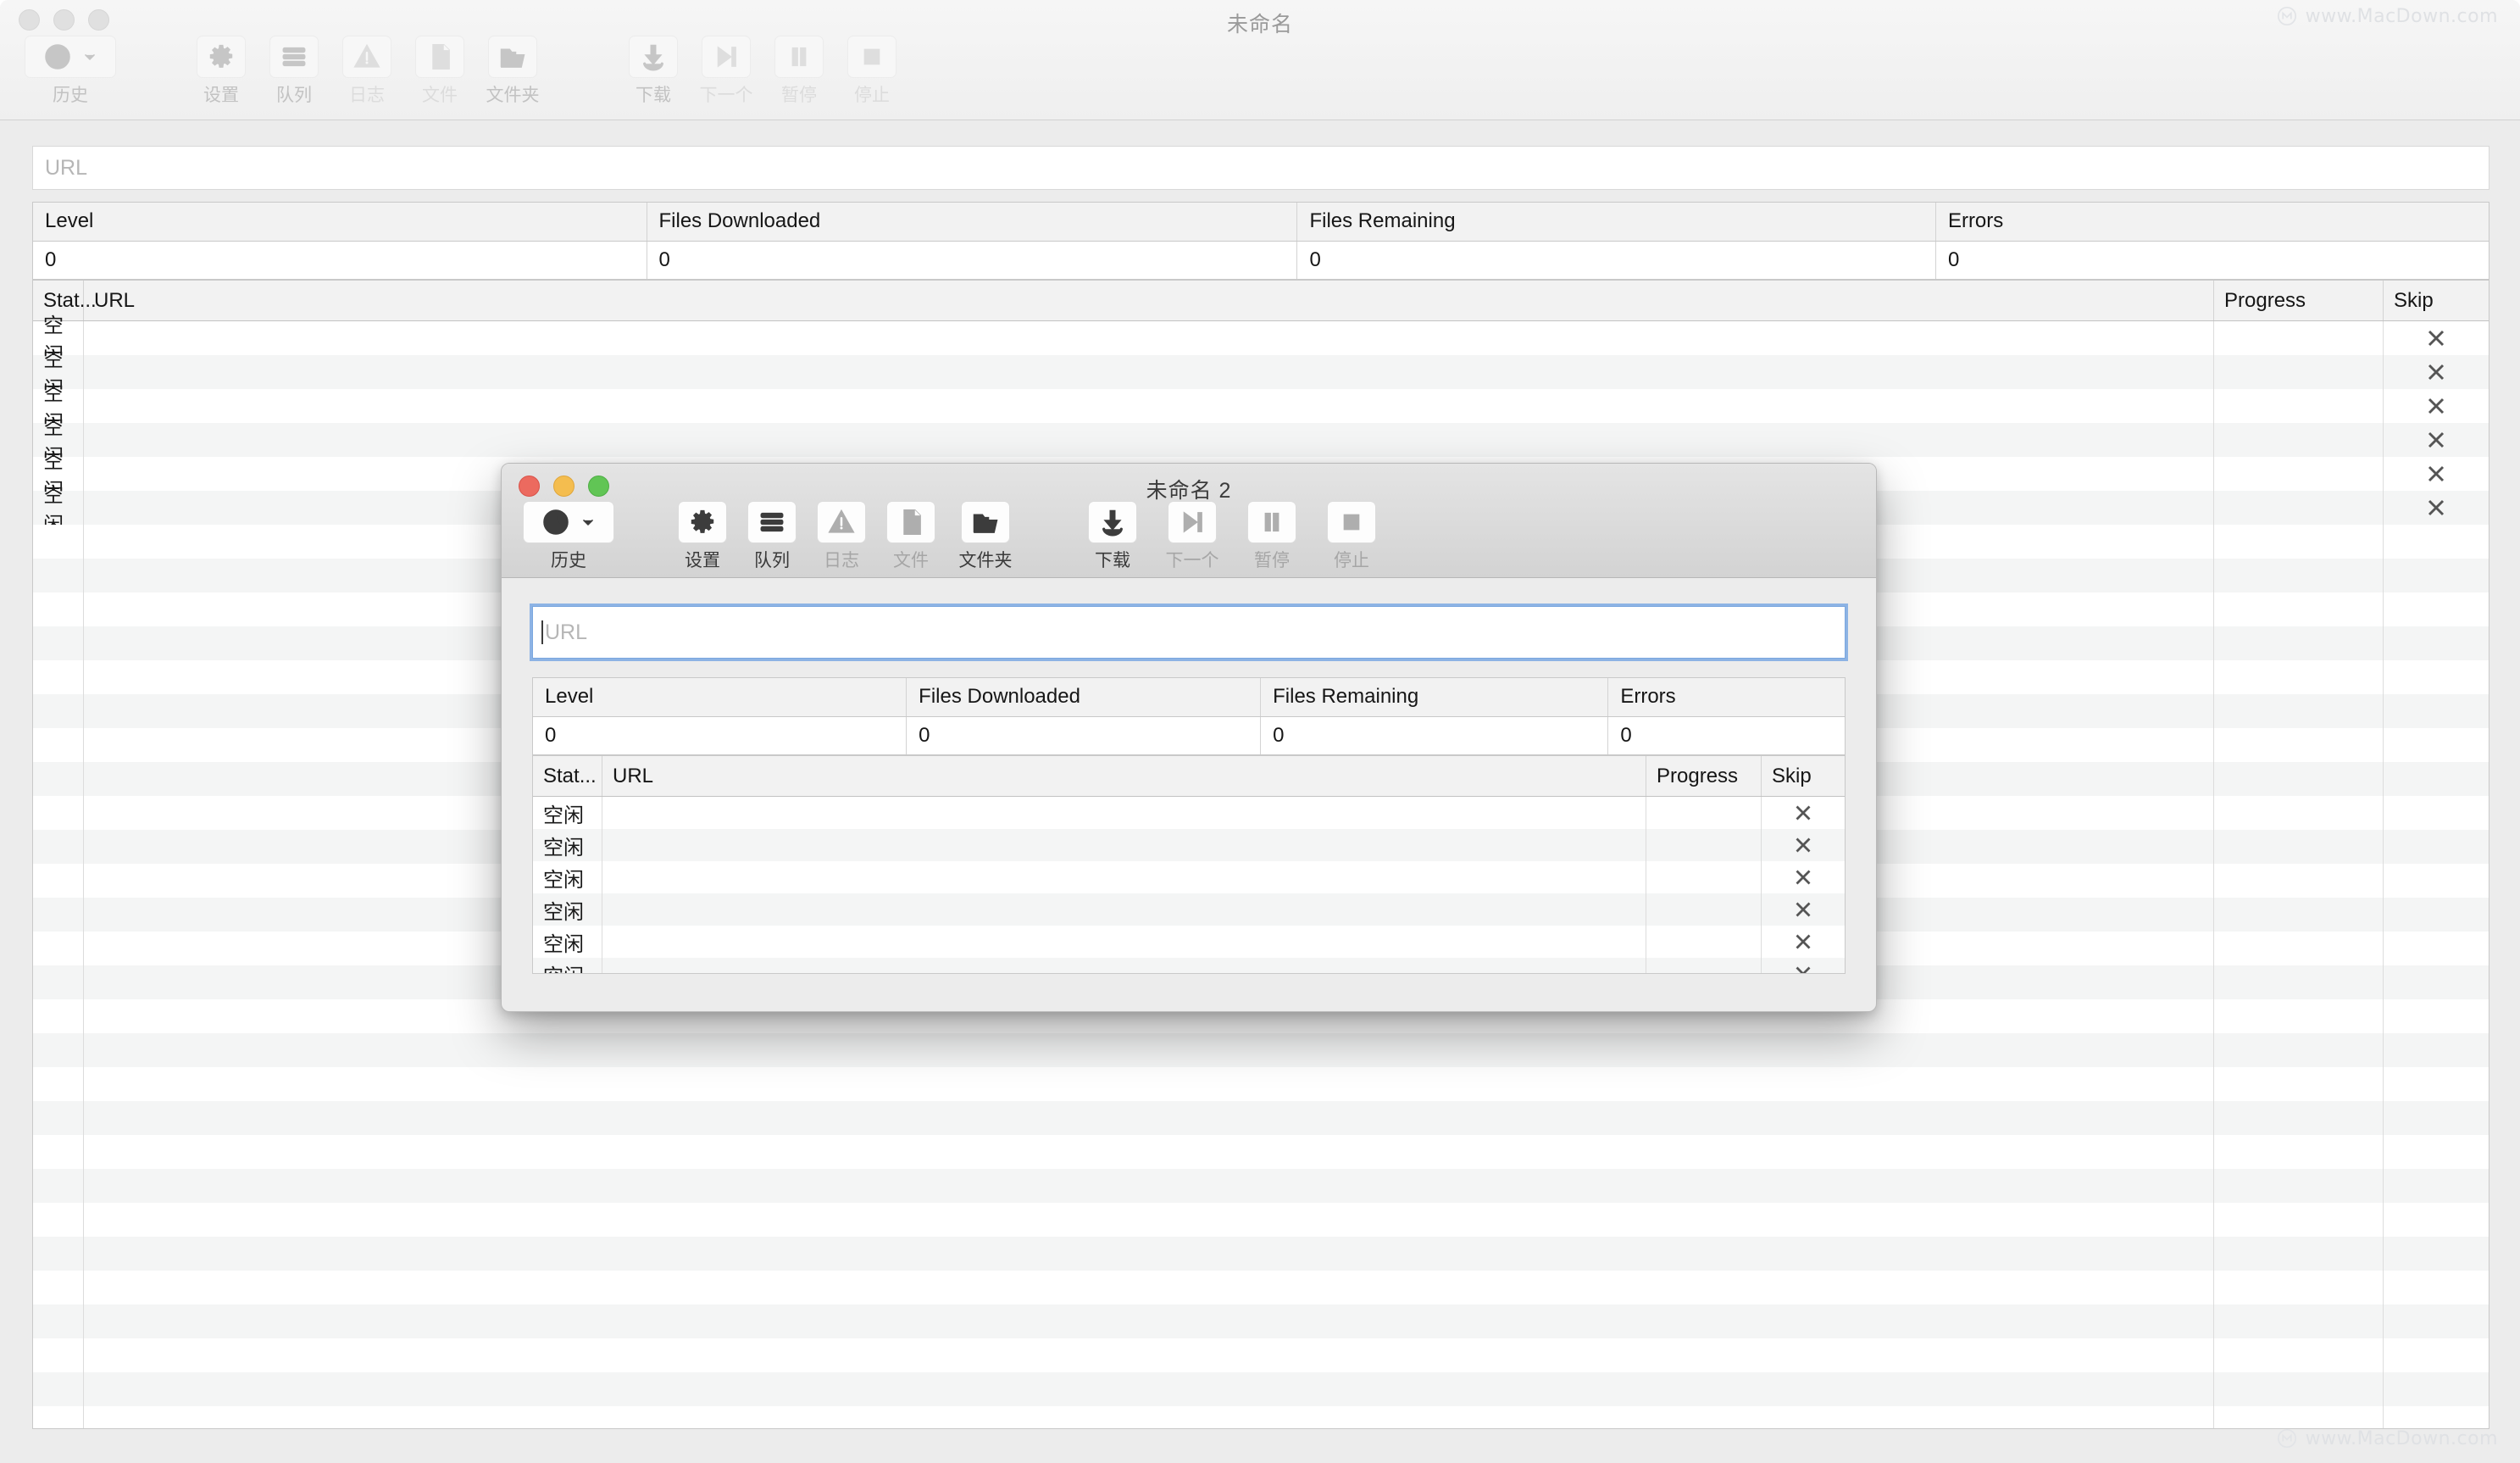 This screenshot has height=1463, width=2520. I want to click on download-button-face, so click(1112, 522).